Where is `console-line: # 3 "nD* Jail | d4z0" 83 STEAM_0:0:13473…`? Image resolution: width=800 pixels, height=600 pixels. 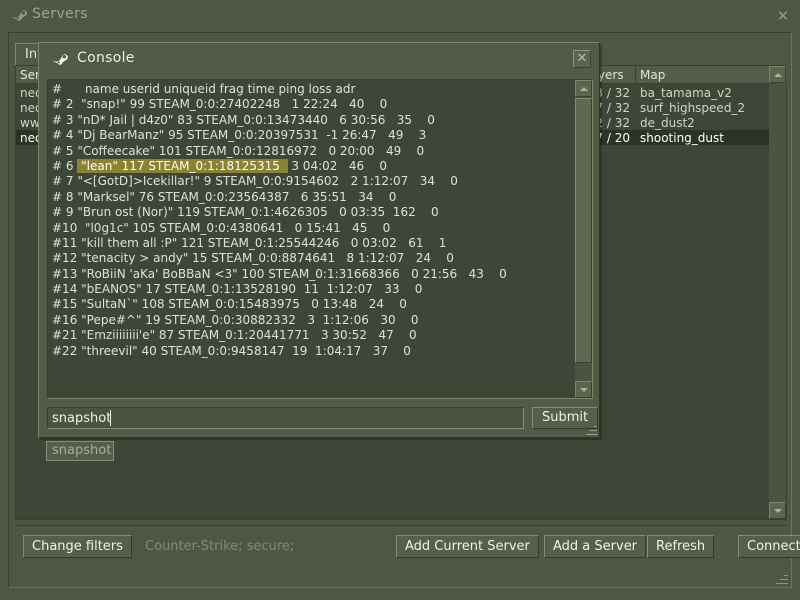 console-line: # 3 "nD* Jail | d4z0" 83 STEAM_0:0:13473… is located at coordinates (243, 119).